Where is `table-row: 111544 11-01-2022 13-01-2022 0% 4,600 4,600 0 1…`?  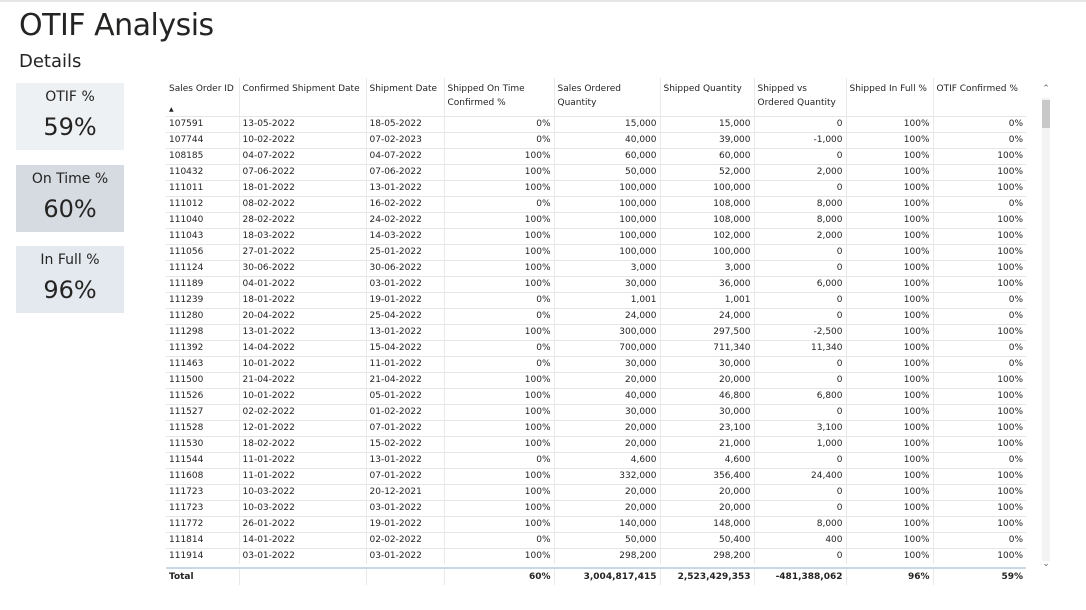 table-row: 111544 11-01-2022 13-01-2022 0% 4,600 4,600 0 1… is located at coordinates (596, 460).